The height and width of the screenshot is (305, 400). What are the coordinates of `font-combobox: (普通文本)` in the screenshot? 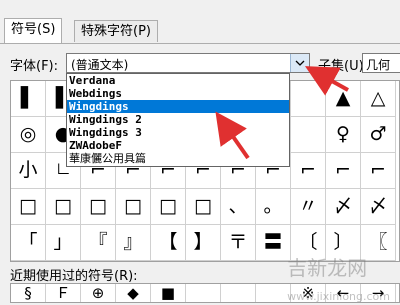 It's located at (188, 63).